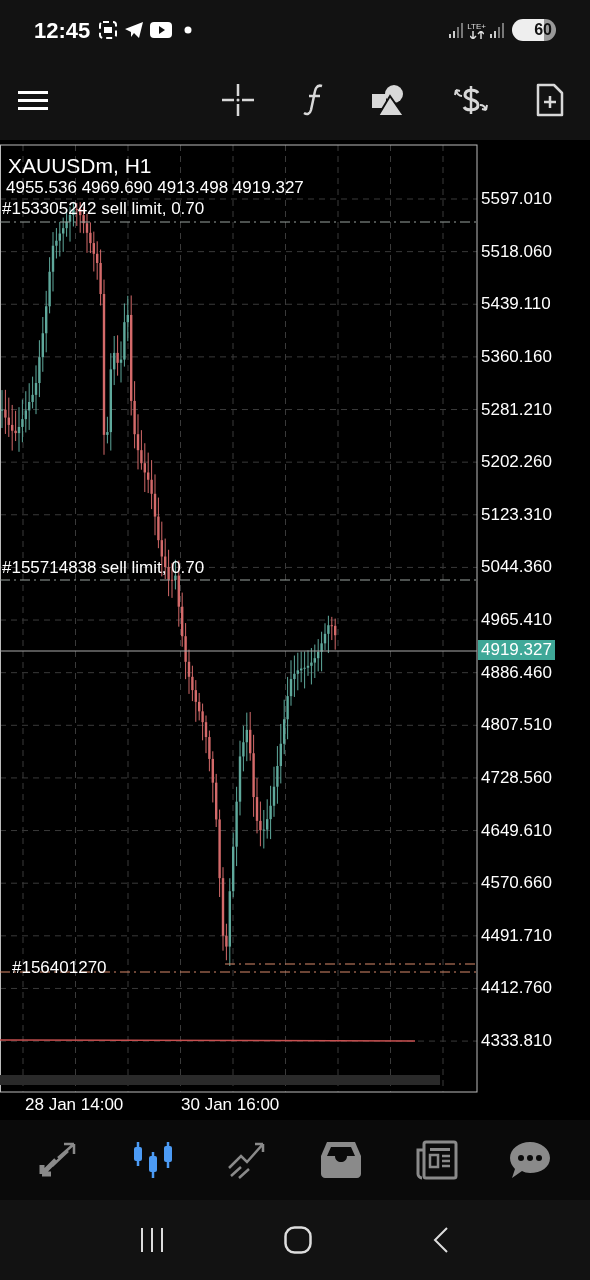  I want to click on dollar-exchange-icon, so click(471, 100).